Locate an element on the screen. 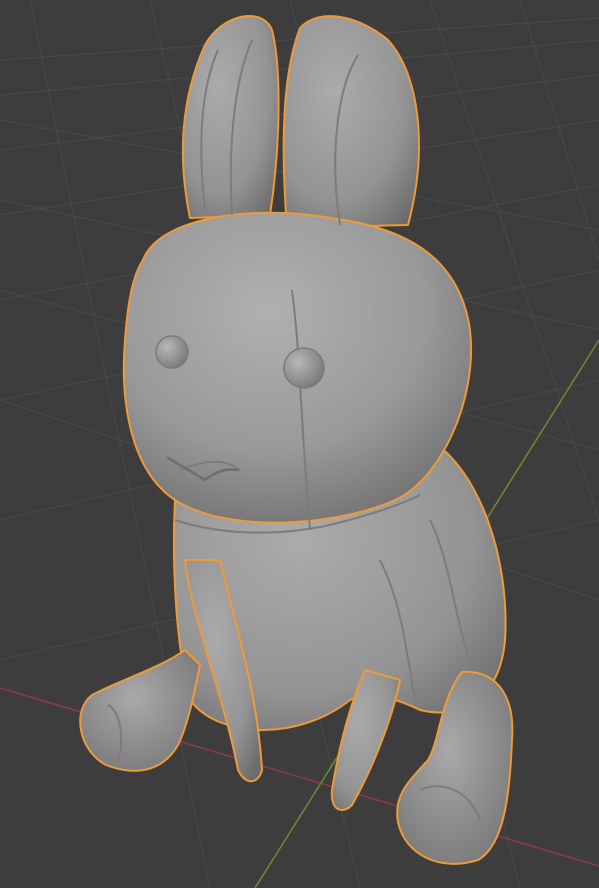 The height and width of the screenshot is (888, 599). bunny-ear-right is located at coordinates (351, 122).